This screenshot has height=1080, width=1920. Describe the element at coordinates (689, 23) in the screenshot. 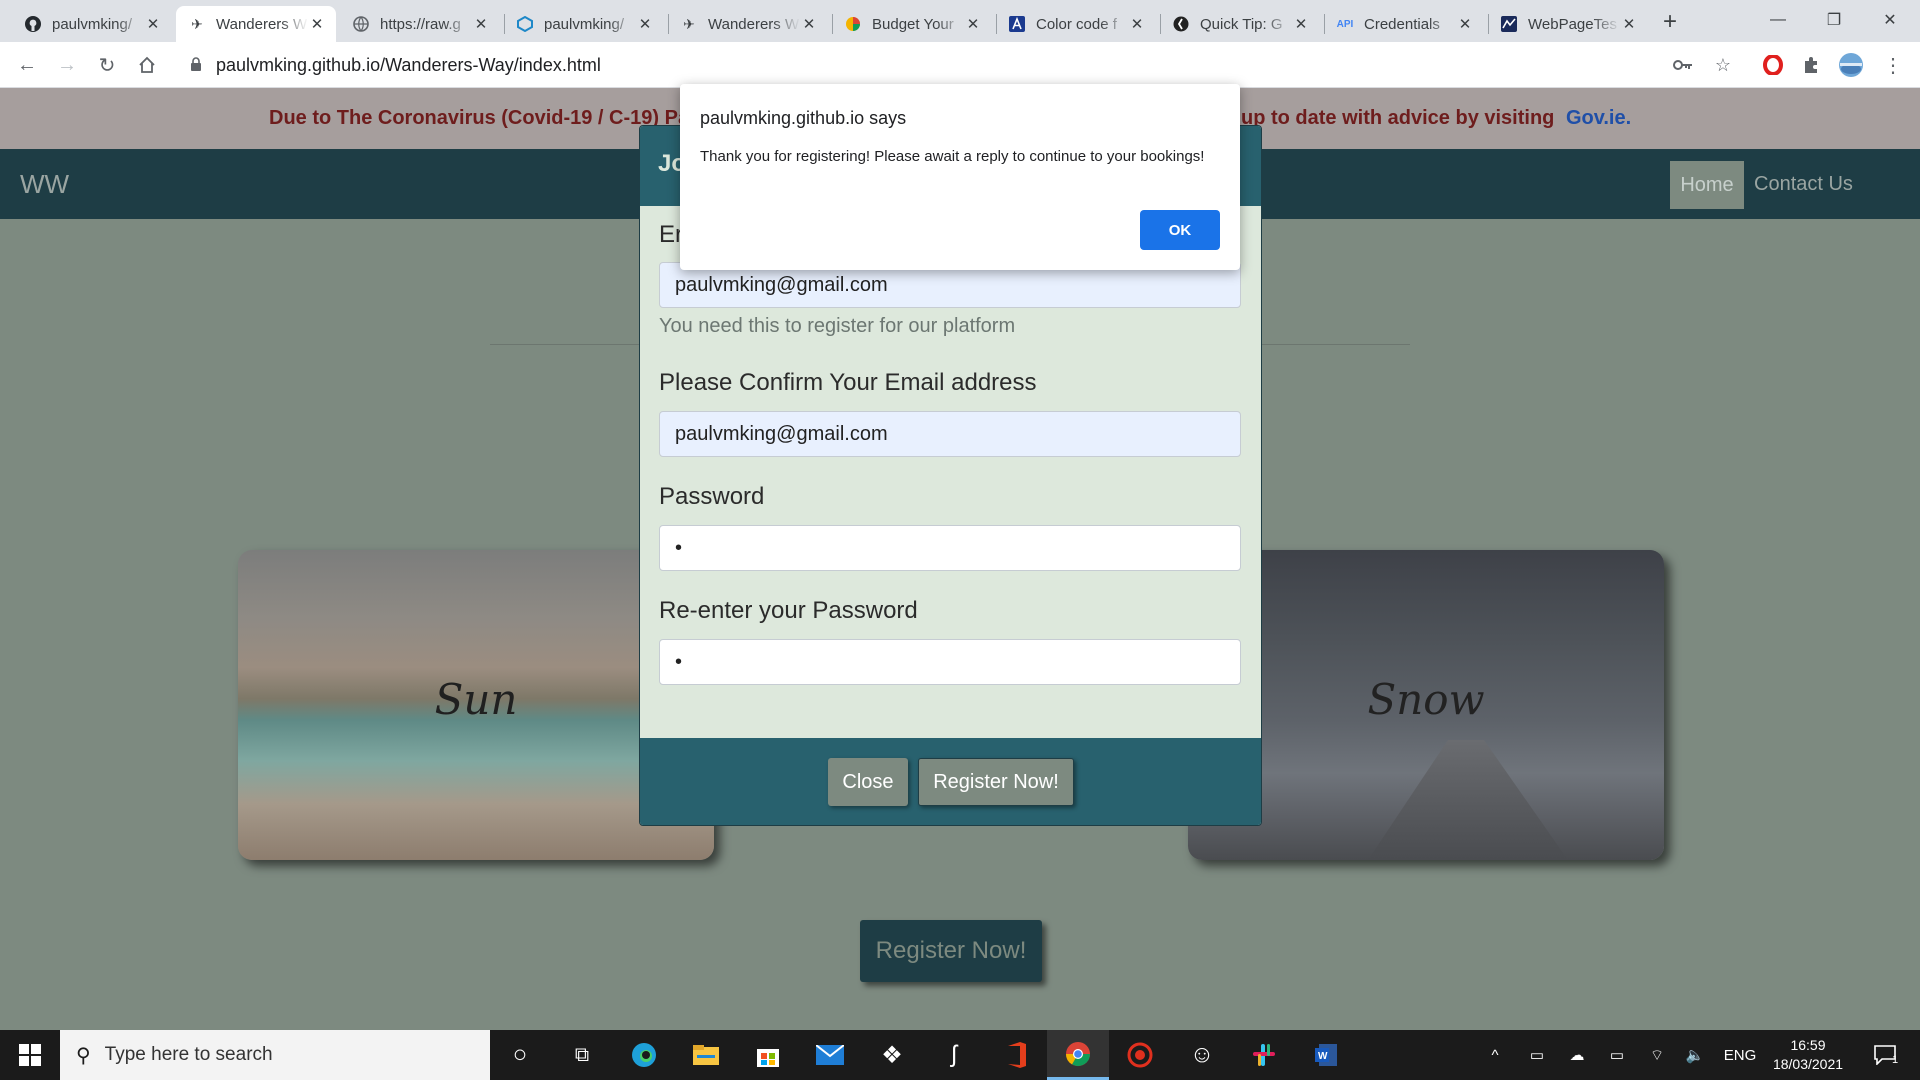

I see `airplane-icon: ✈` at that location.